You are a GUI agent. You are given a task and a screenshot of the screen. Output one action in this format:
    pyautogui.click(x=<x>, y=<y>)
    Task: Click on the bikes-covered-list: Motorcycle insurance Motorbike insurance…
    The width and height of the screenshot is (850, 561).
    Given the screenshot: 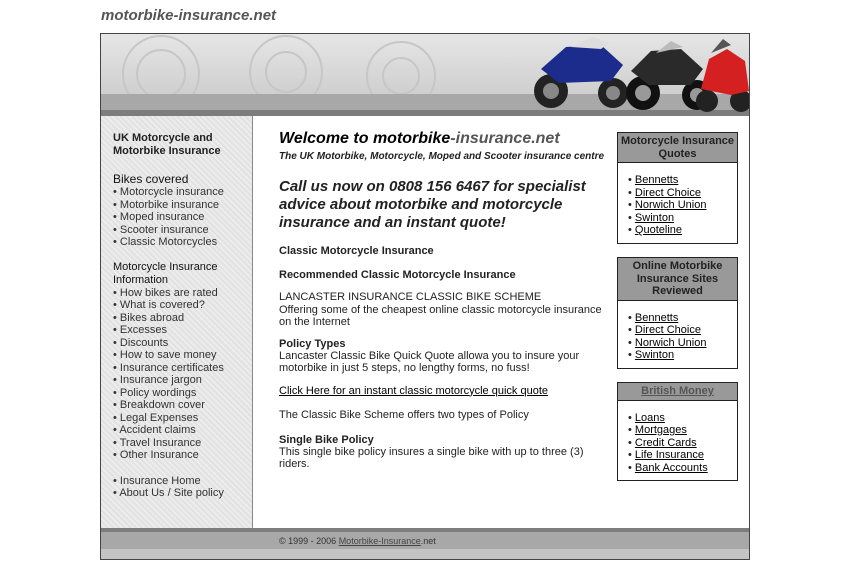 What is the action you would take?
    pyautogui.click(x=182, y=217)
    